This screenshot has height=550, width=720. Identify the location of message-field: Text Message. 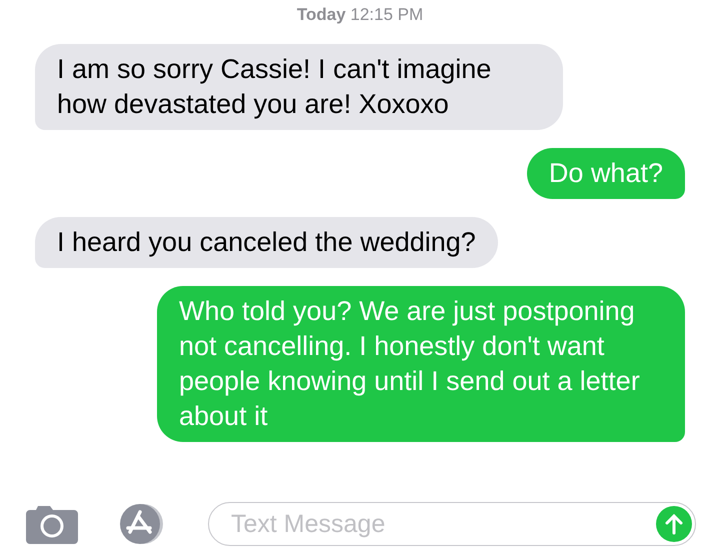
(452, 524).